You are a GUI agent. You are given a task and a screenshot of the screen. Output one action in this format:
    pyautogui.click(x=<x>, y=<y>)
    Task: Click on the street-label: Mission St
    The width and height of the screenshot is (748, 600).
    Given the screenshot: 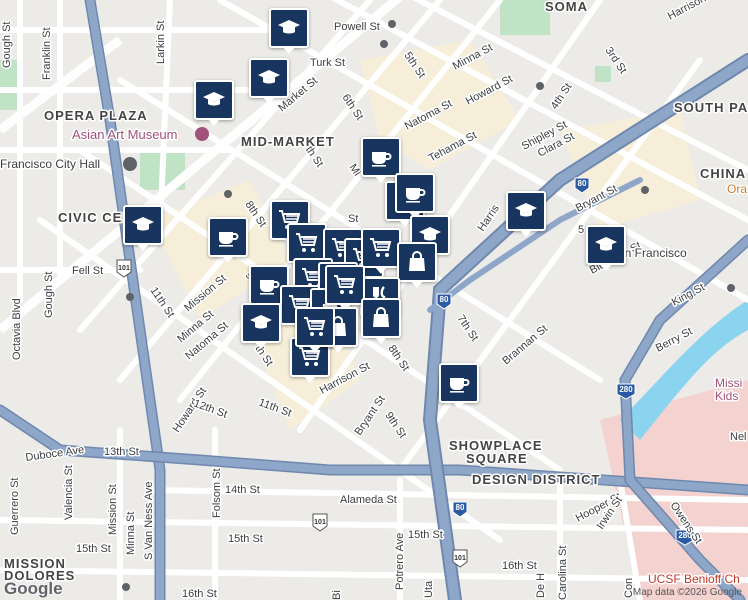 What is the action you would take?
    pyautogui.click(x=113, y=509)
    